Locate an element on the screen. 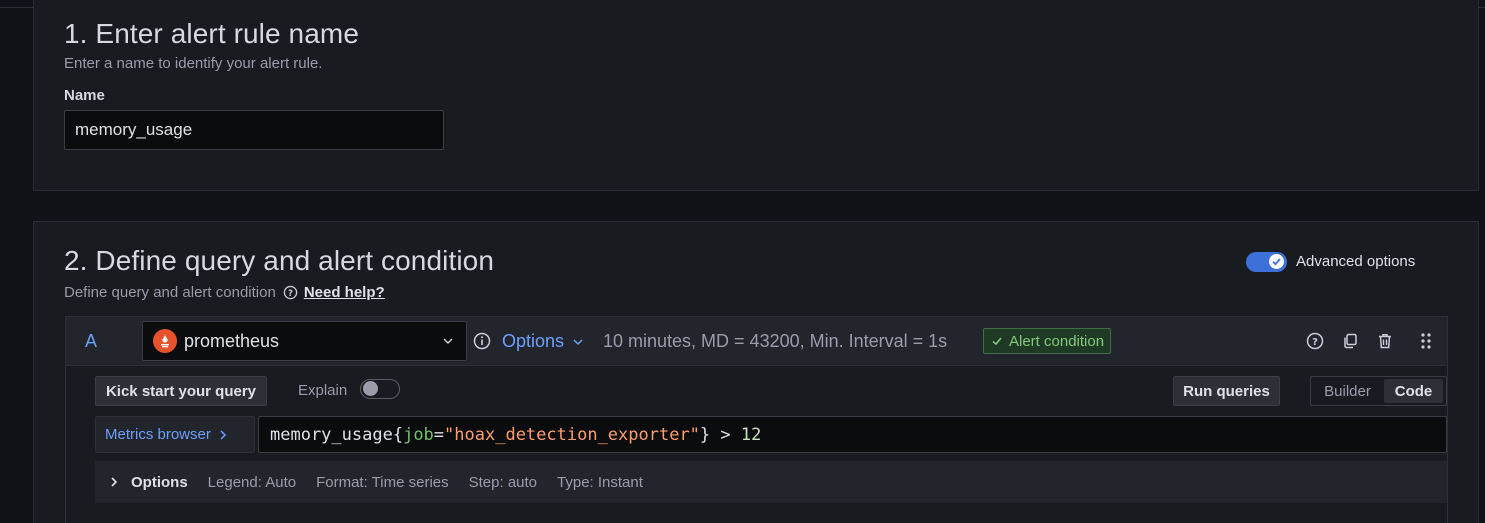 The width and height of the screenshot is (1485, 523). metrics-browser-button: Metrics browser is located at coordinates (175, 434).